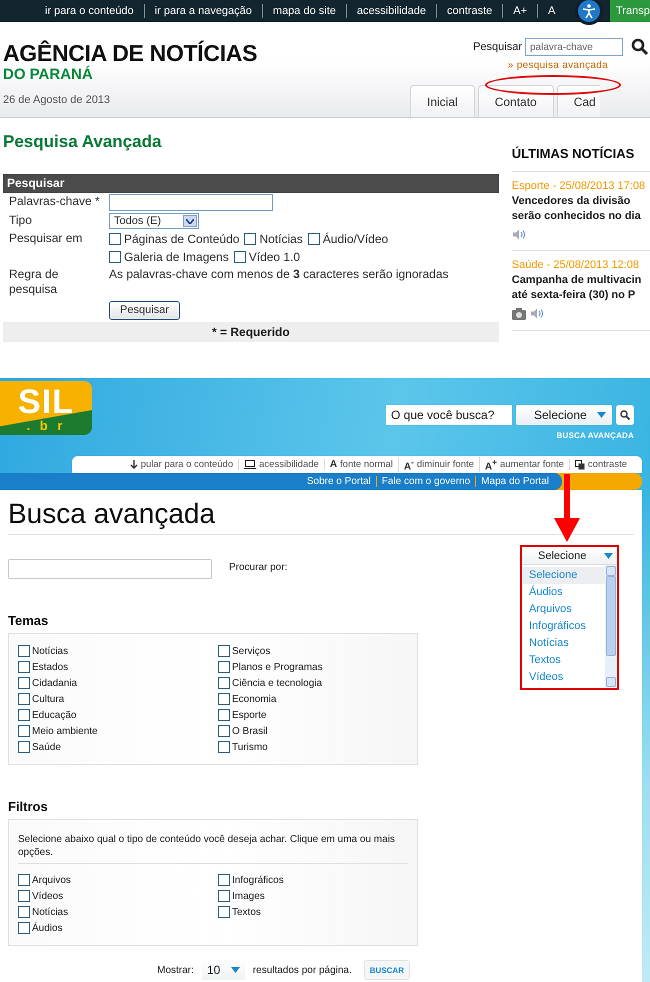 The image size is (650, 982). What do you see at coordinates (251, 651) in the screenshot?
I see `option-label: Serviços` at bounding box center [251, 651].